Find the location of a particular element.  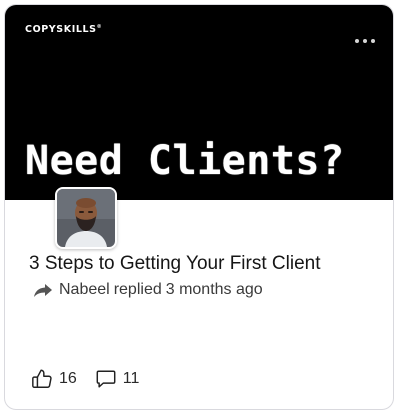

comment-icon is located at coordinates (106, 379).